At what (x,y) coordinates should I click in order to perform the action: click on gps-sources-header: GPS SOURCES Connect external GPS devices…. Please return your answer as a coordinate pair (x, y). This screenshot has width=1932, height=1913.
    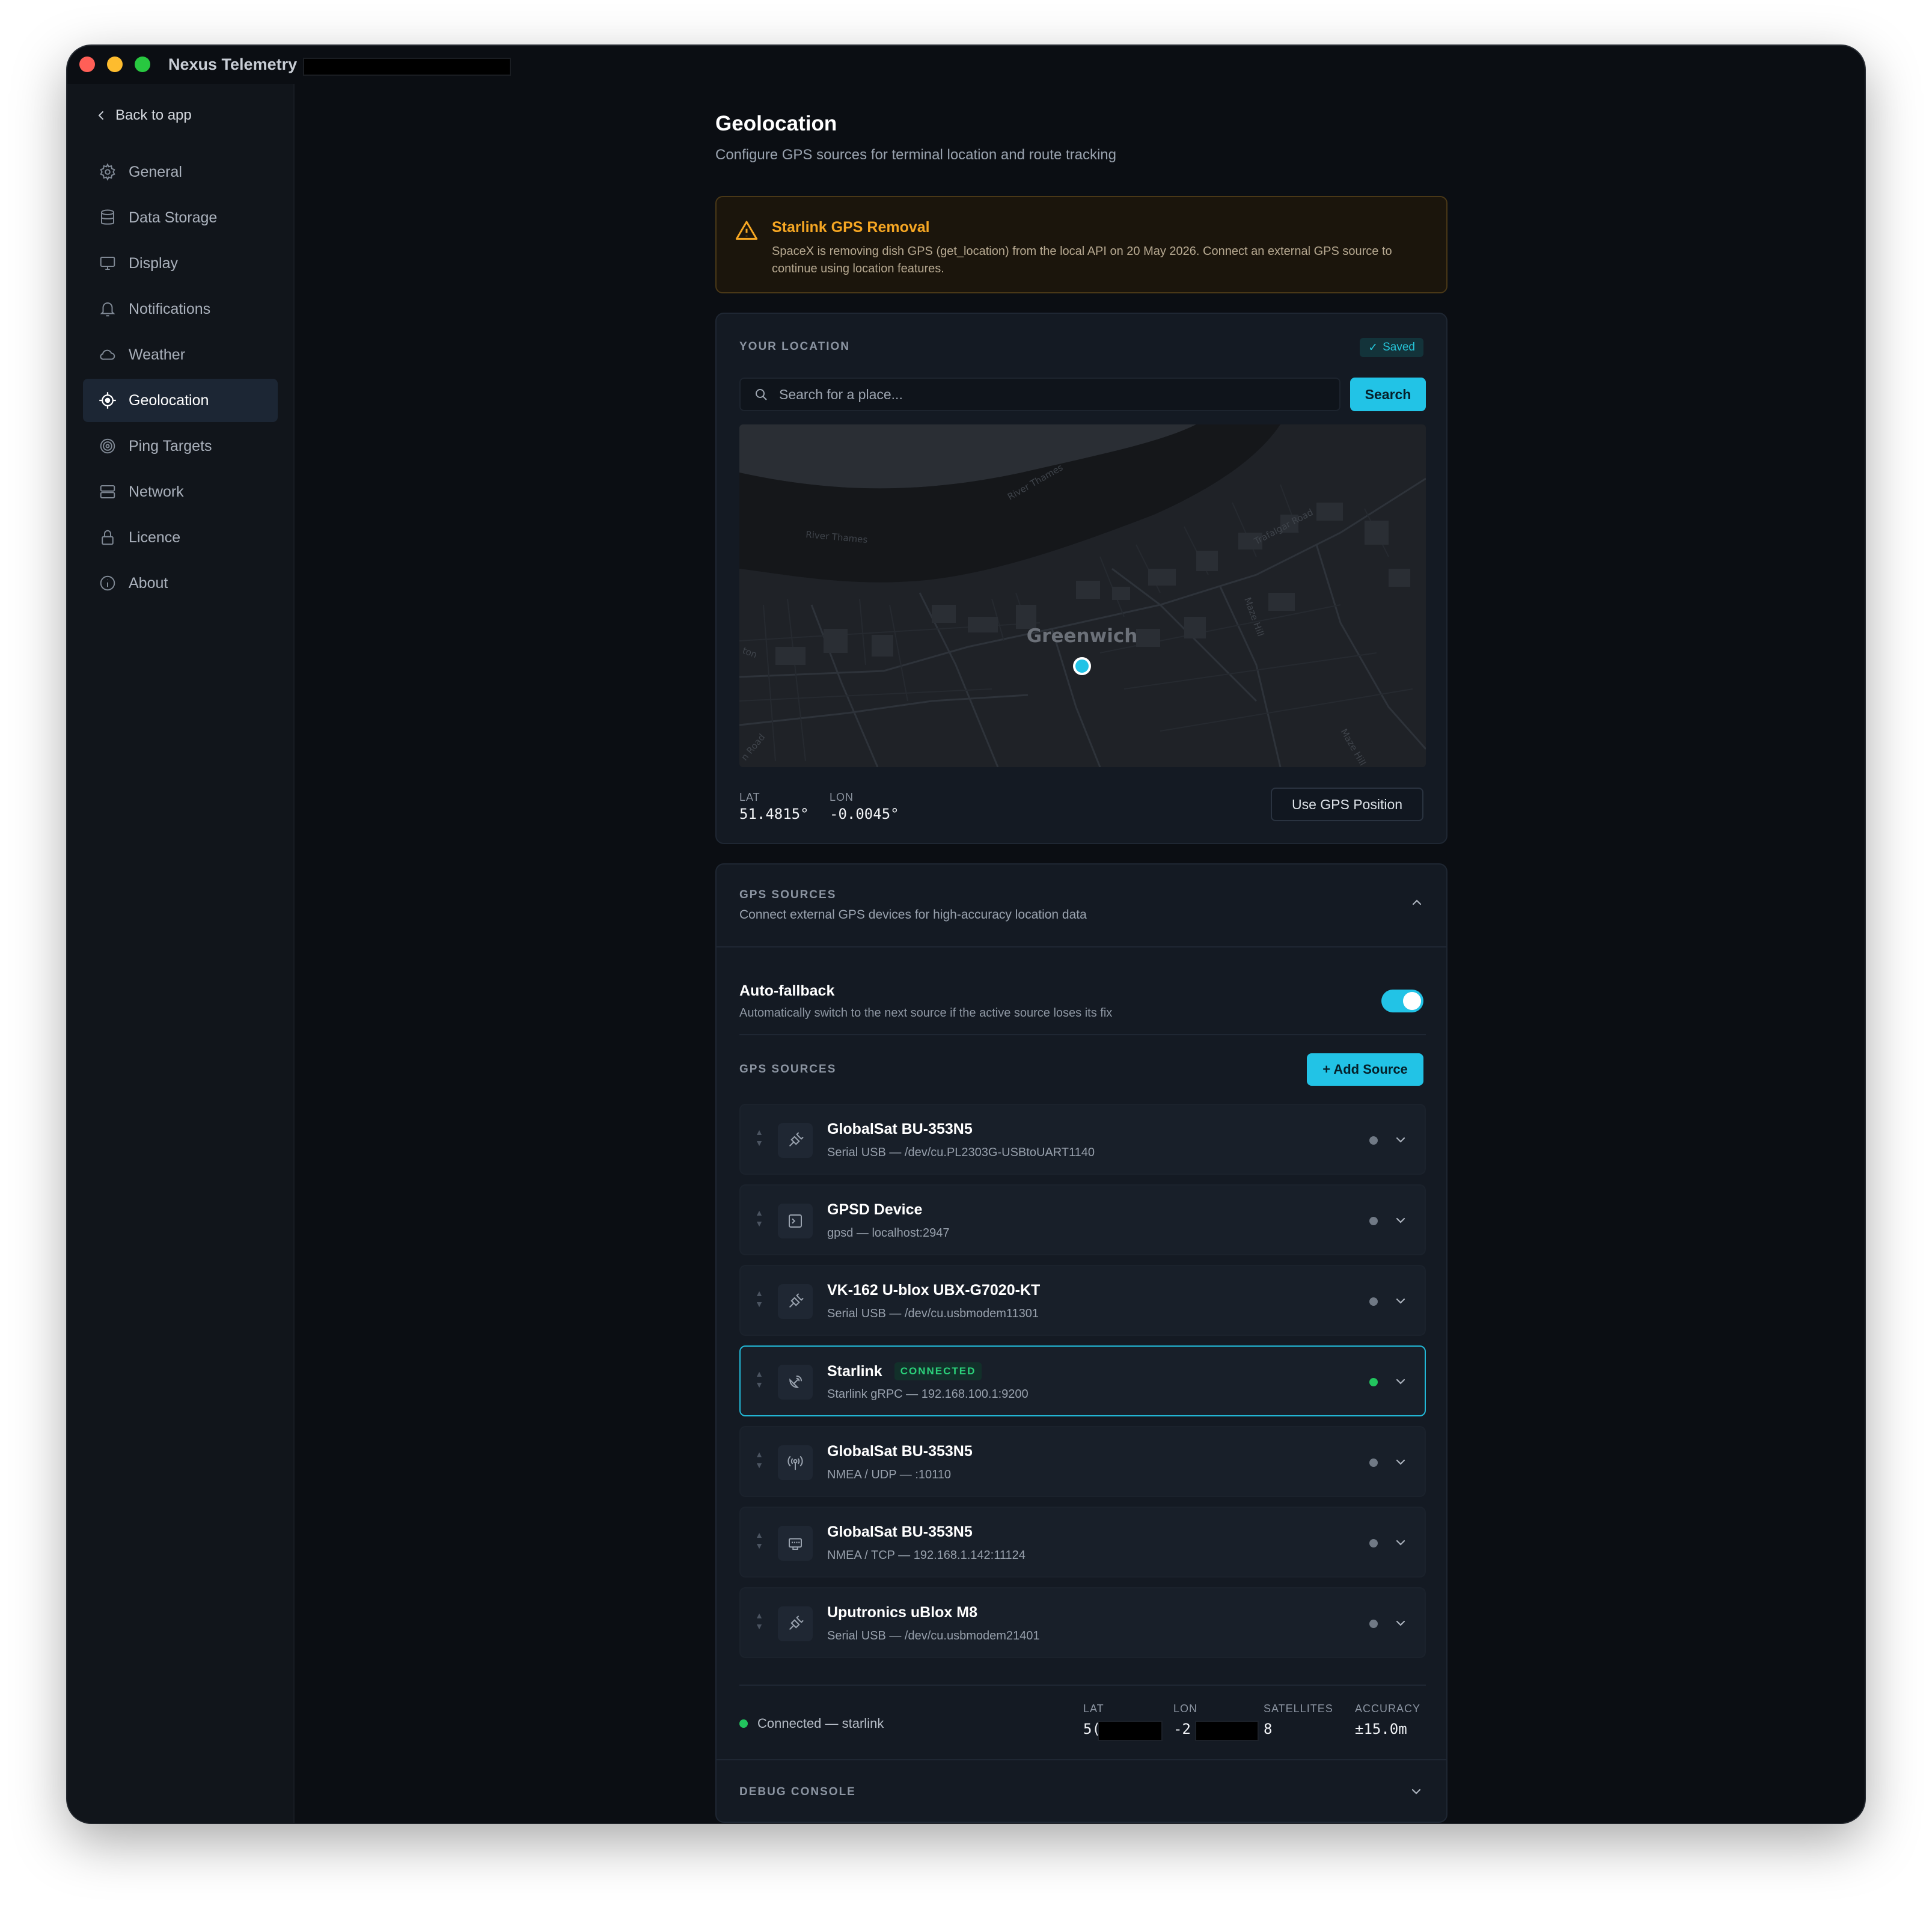
    Looking at the image, I should click on (1081, 906).